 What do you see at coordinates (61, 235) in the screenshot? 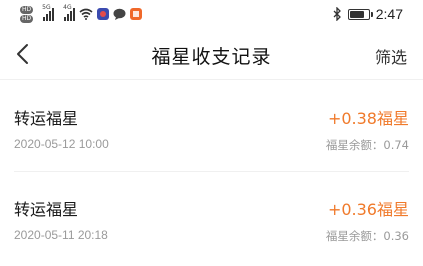
I see `record-time: 2020-05-11 20:18` at bounding box center [61, 235].